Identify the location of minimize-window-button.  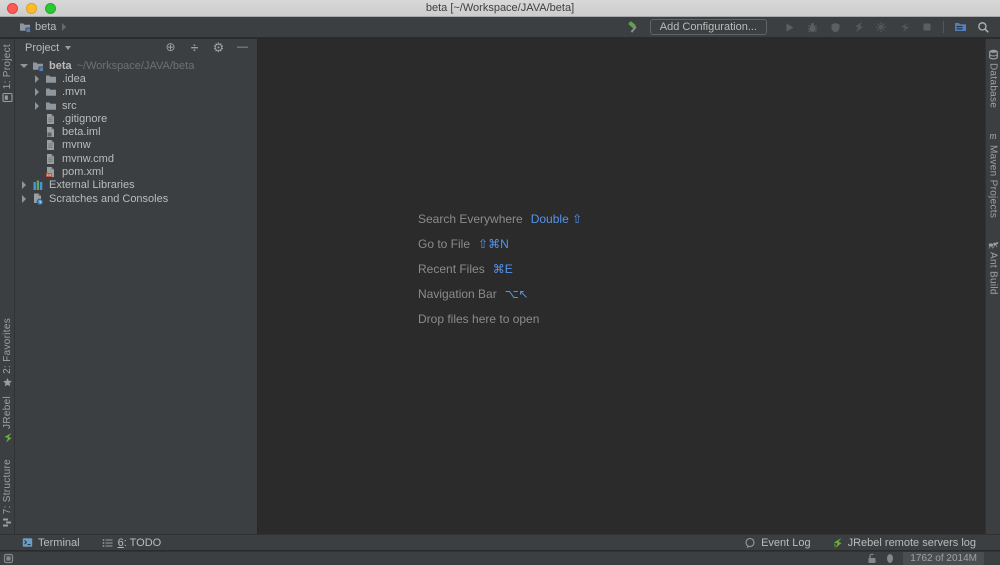
(31, 8).